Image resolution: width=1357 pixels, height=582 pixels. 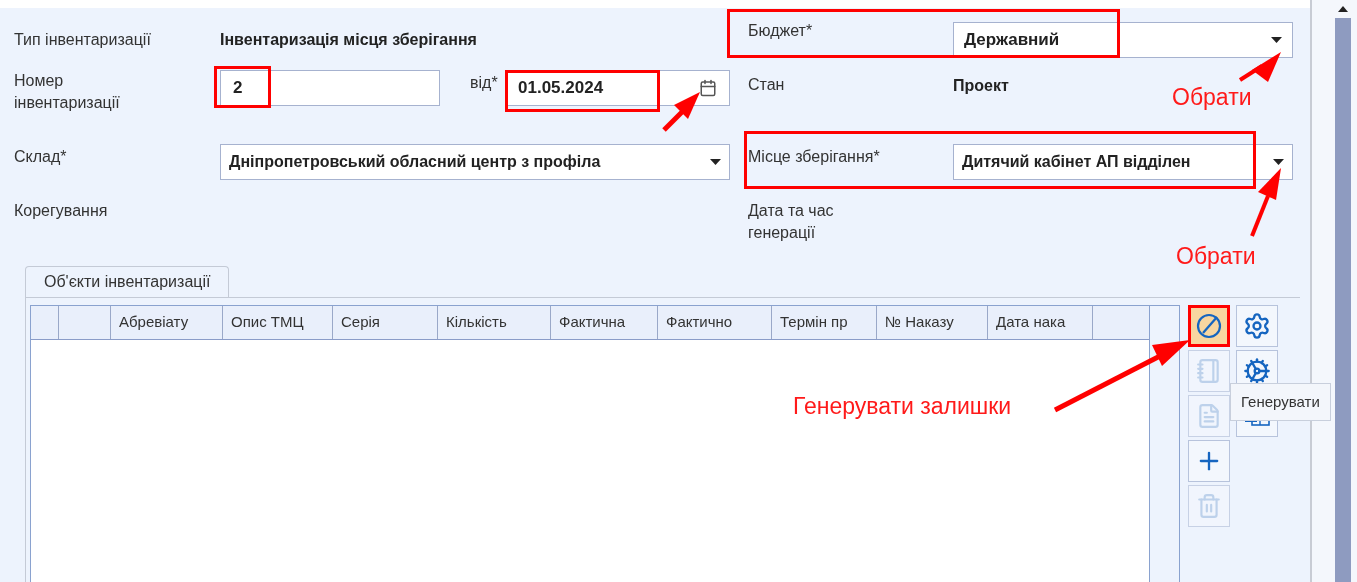 I want to click on column-header: Термін пр, so click(x=824, y=322).